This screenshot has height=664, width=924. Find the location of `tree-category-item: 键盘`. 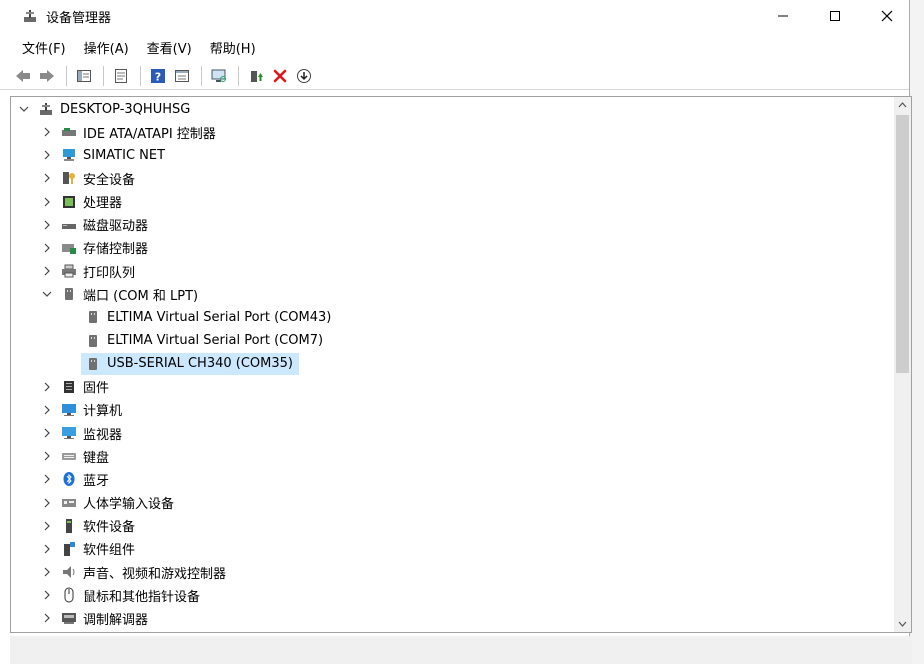

tree-category-item: 键盘 is located at coordinates (85, 456).